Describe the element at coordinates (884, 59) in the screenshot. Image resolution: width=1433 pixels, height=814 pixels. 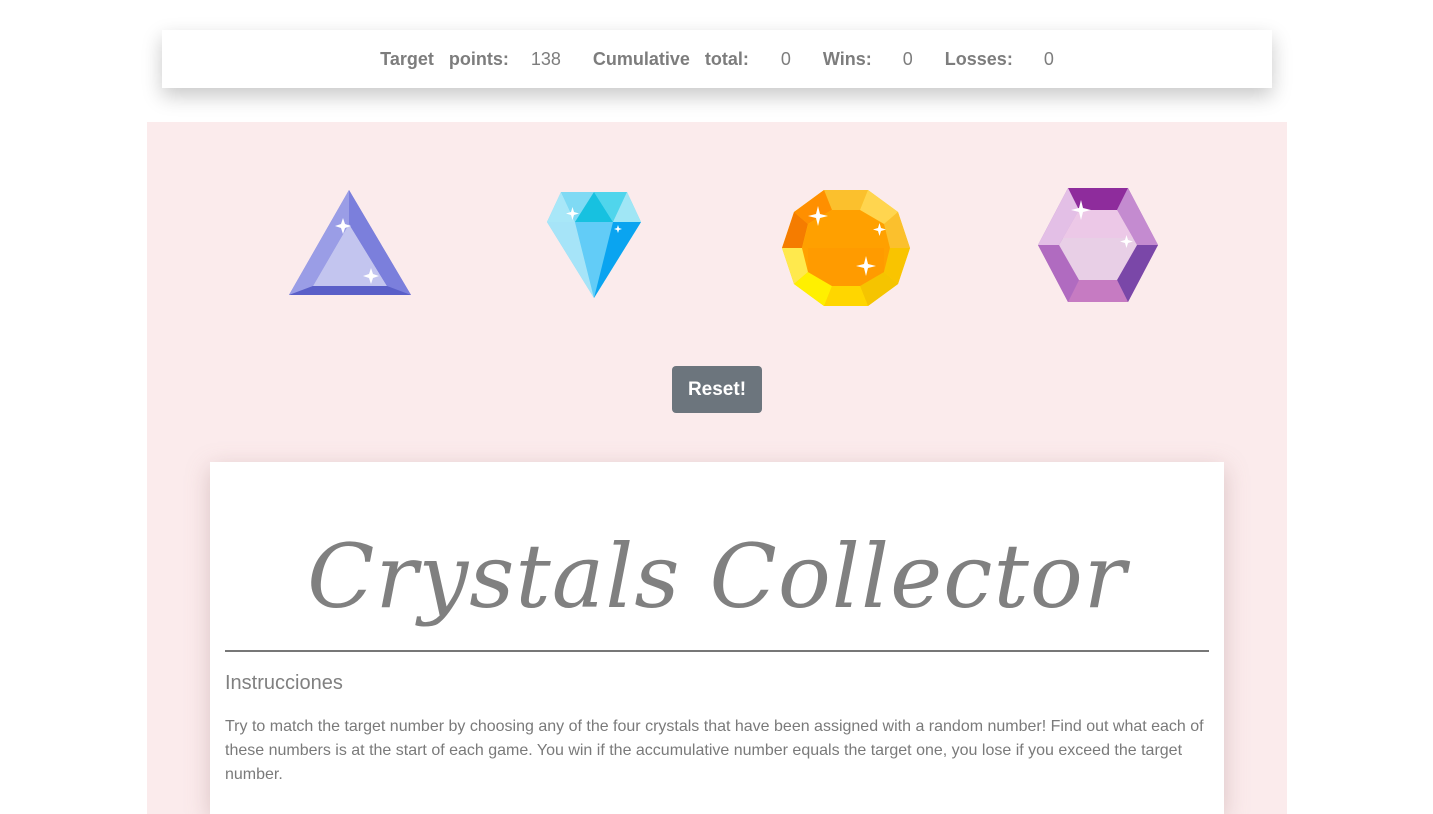
I see `wins: Wins: 0` at that location.